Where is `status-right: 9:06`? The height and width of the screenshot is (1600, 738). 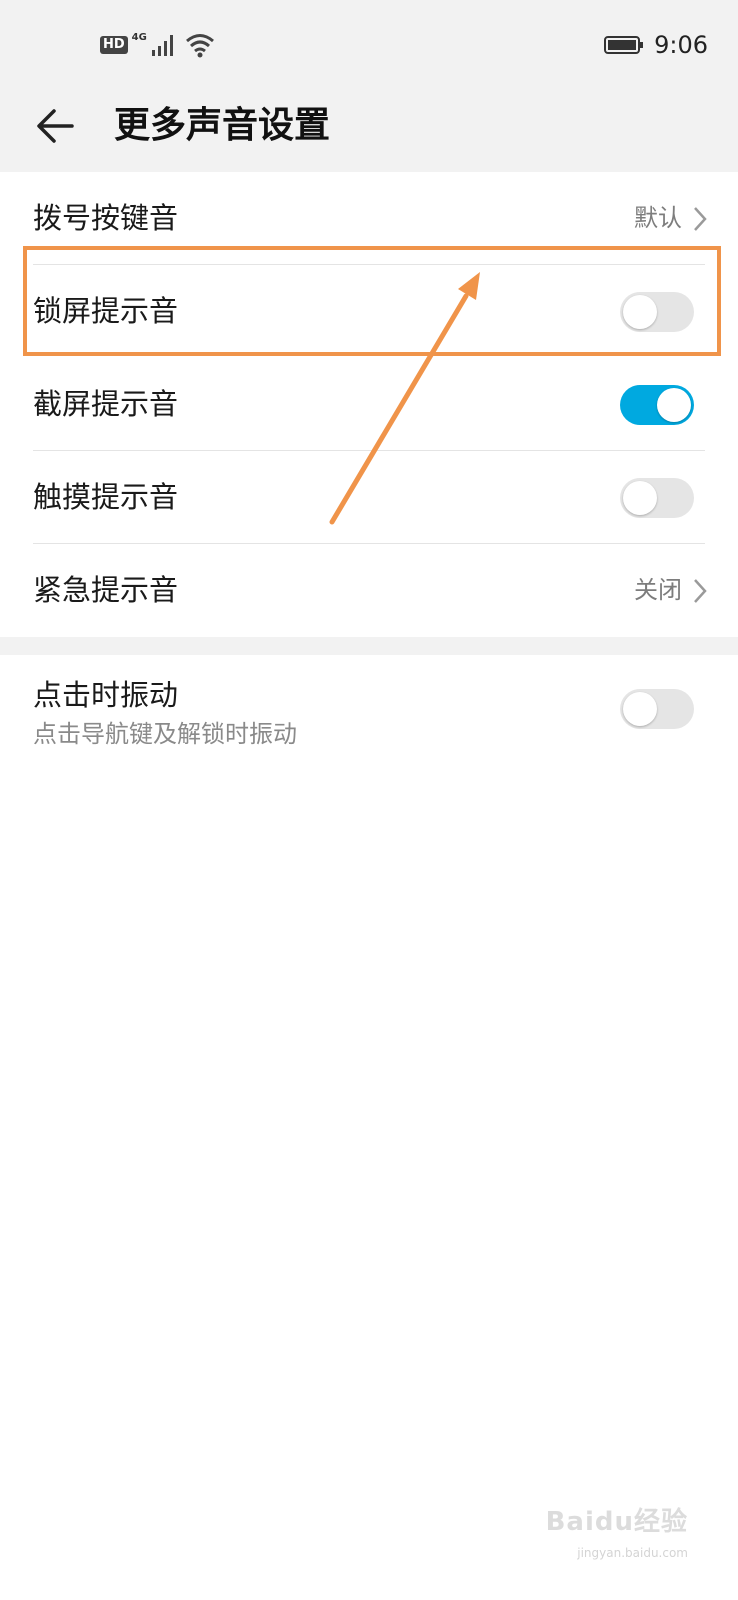 status-right: 9:06 is located at coordinates (656, 45).